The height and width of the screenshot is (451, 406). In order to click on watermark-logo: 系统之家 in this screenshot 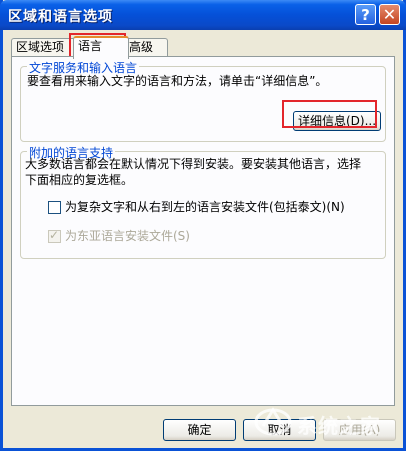, I will do `click(328, 423)`.